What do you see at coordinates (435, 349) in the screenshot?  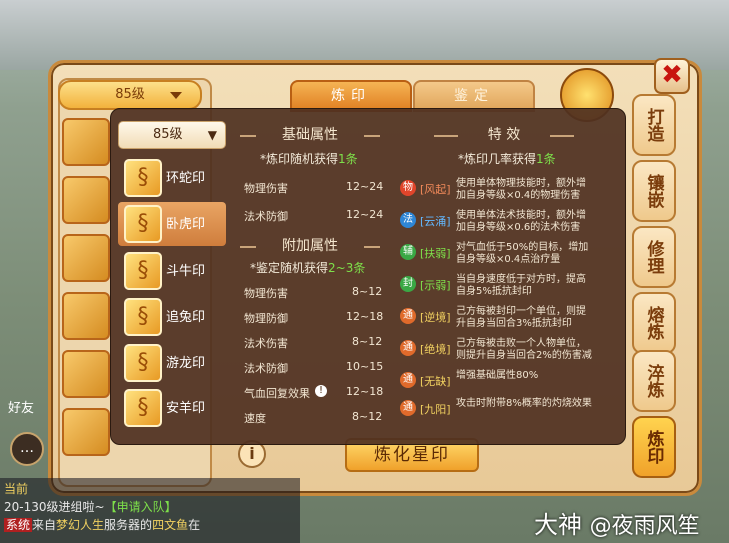 I see `effect-name: [绝境]` at bounding box center [435, 349].